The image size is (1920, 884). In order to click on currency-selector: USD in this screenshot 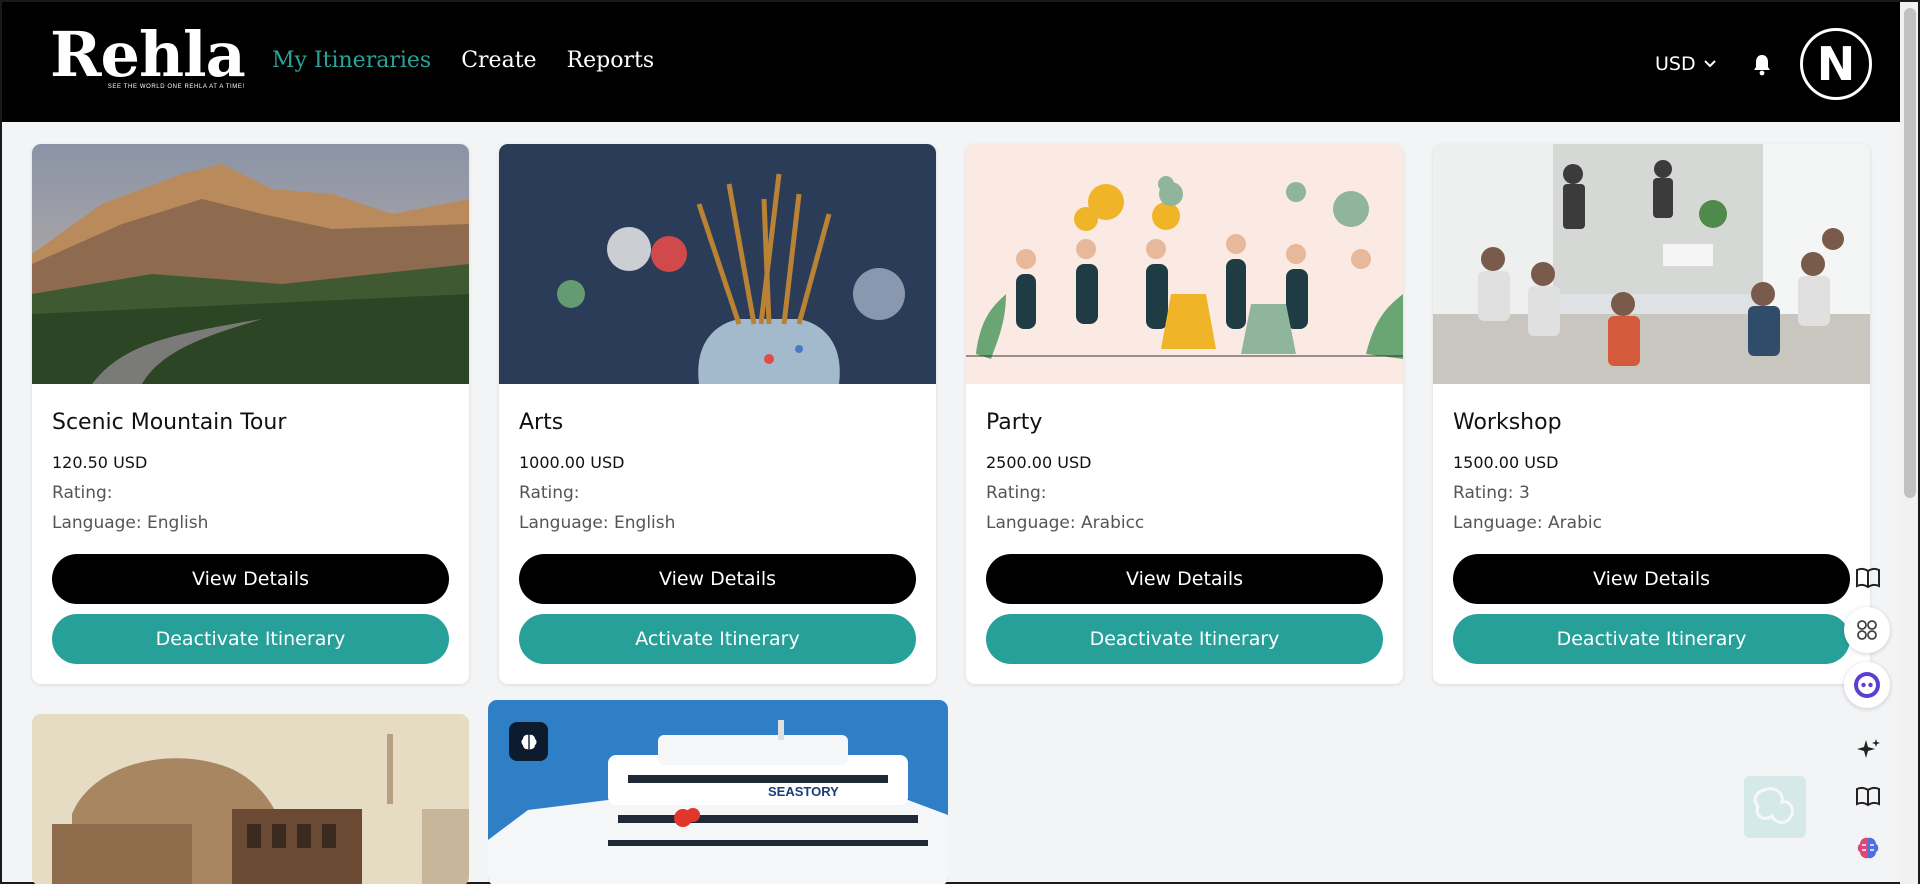, I will do `click(1685, 64)`.